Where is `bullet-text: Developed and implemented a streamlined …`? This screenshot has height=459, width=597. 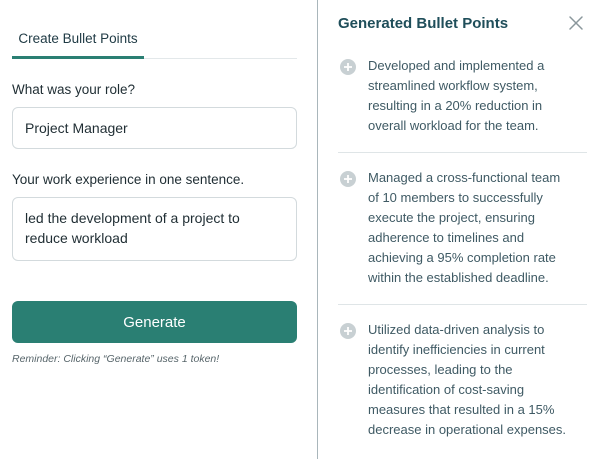
bullet-text: Developed and implemented a streamlined … is located at coordinates (456, 95).